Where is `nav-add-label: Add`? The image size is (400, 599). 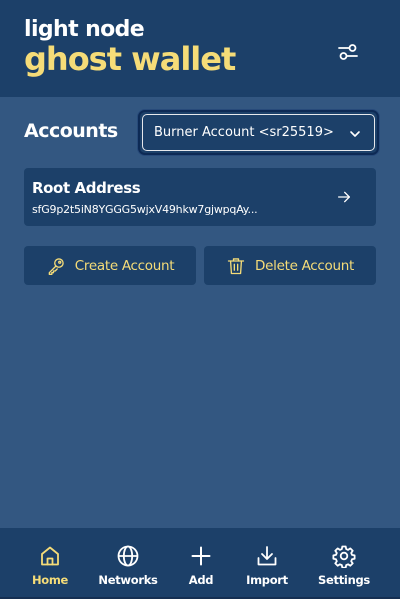 nav-add-label: Add is located at coordinates (201, 580).